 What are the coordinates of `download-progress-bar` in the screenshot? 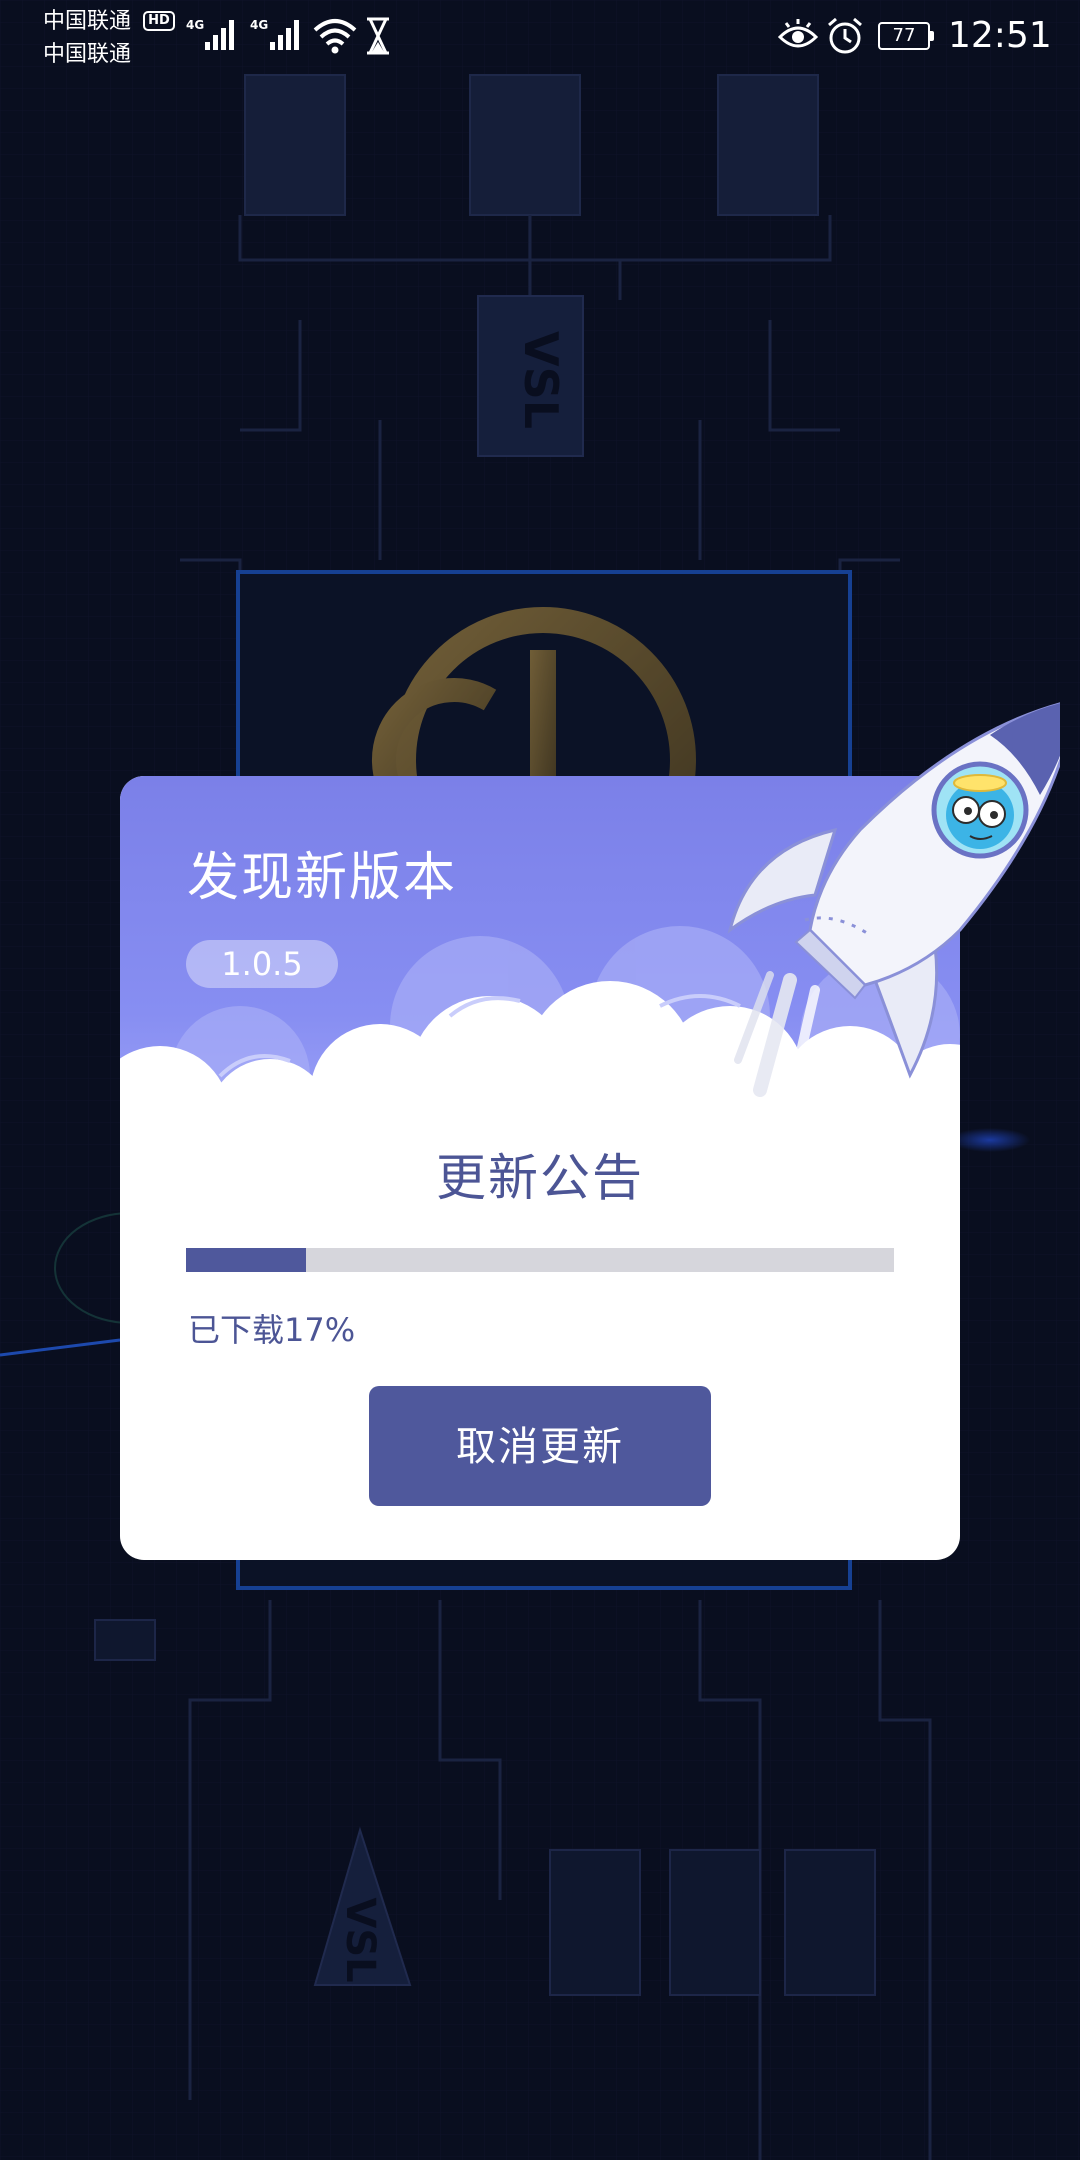 It's located at (540, 1260).